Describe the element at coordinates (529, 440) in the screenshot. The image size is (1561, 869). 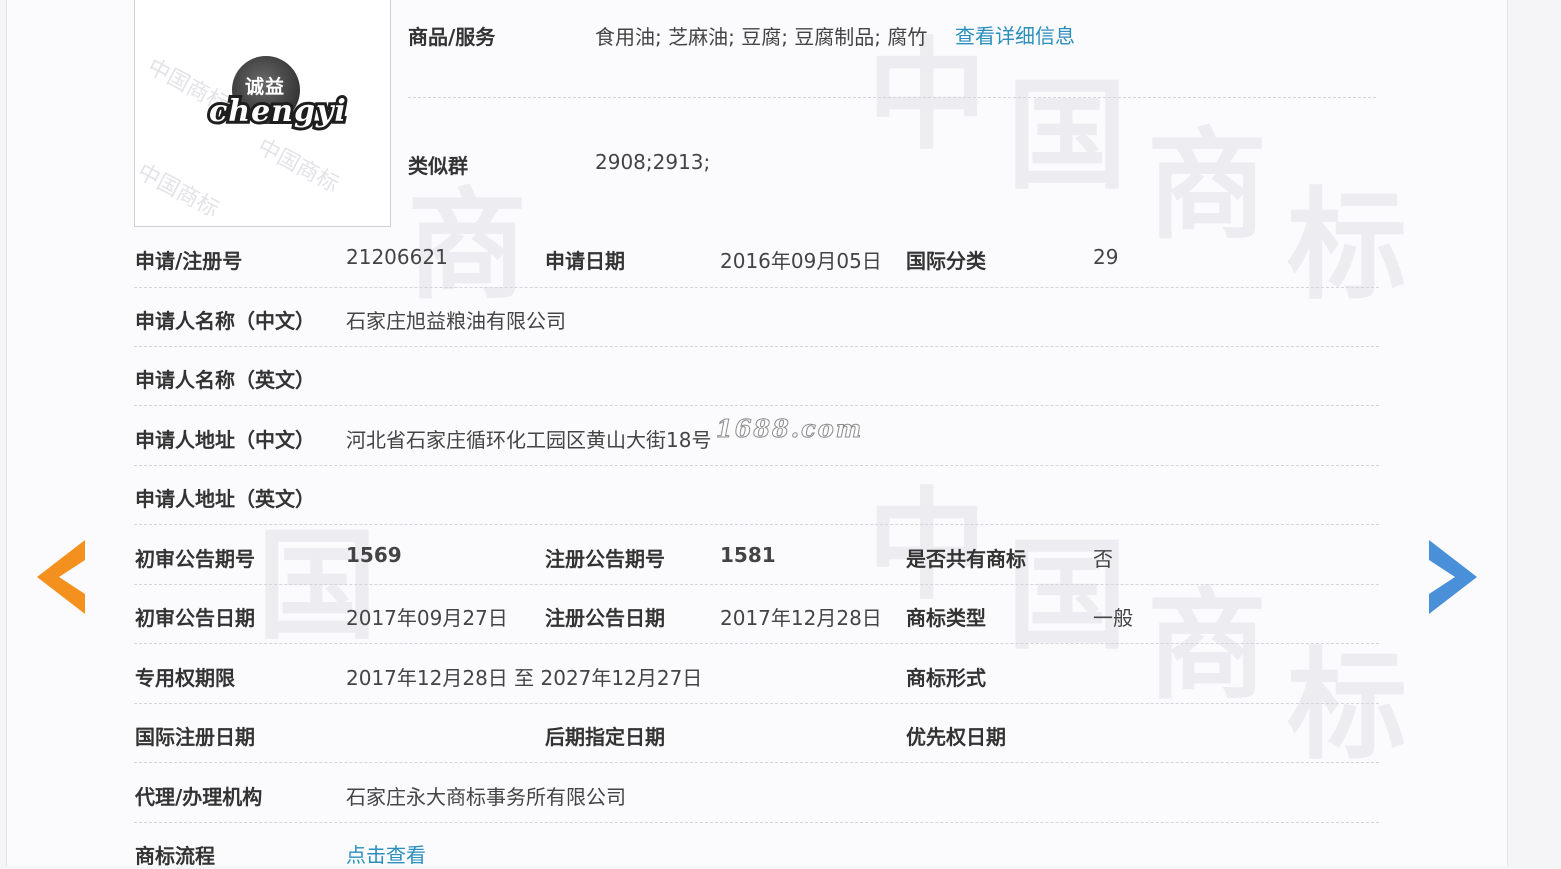
I see `address-cn-value: 河北省石家庄循环化工园区黄山大街18号` at that location.